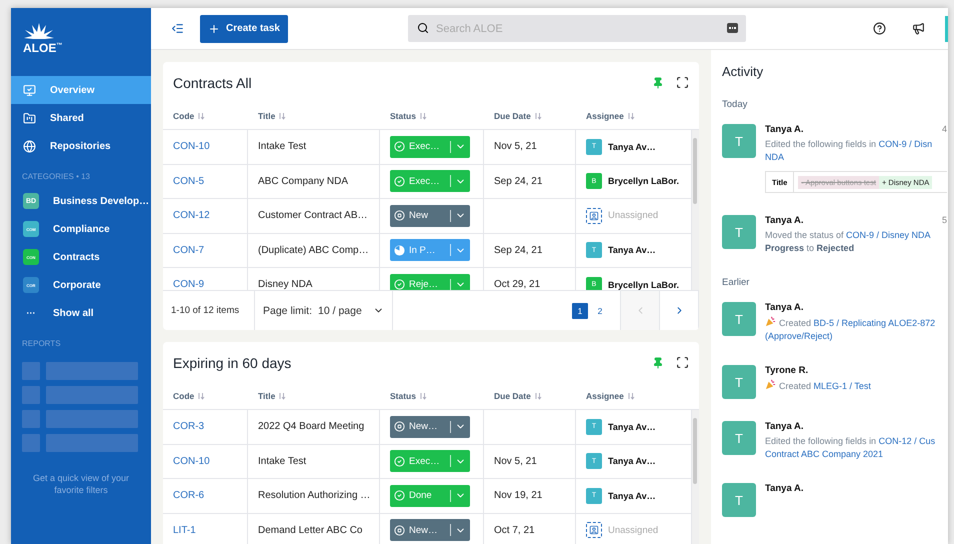 Image resolution: width=954 pixels, height=544 pixels. What do you see at coordinates (944, 220) in the screenshot?
I see `time-text: 5` at bounding box center [944, 220].